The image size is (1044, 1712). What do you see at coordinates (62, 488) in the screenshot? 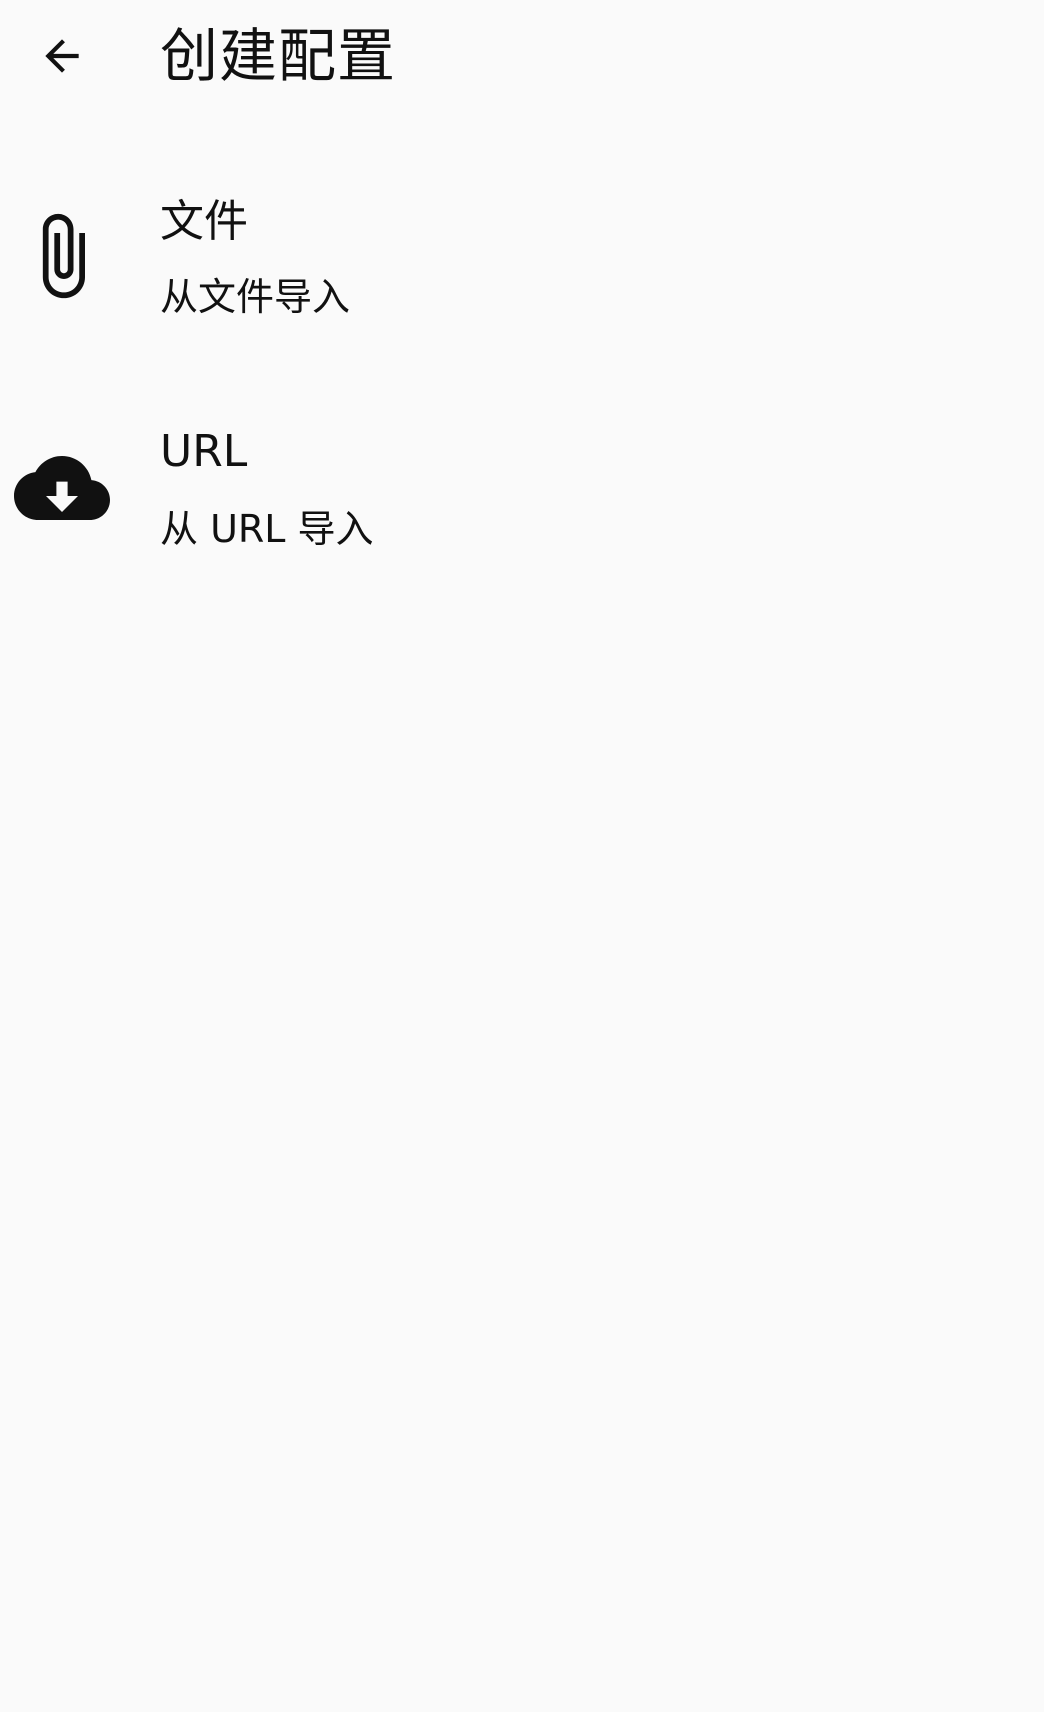
I see `cloud-download-icon` at bounding box center [62, 488].